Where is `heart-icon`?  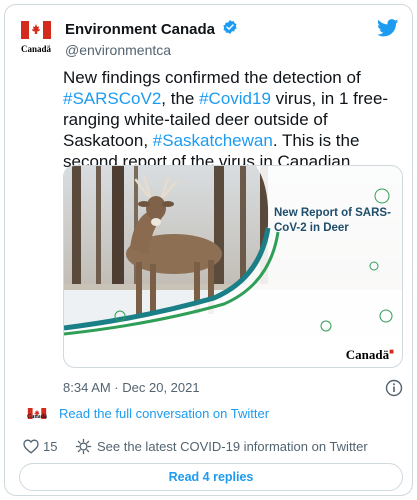 heart-icon is located at coordinates (31, 449).